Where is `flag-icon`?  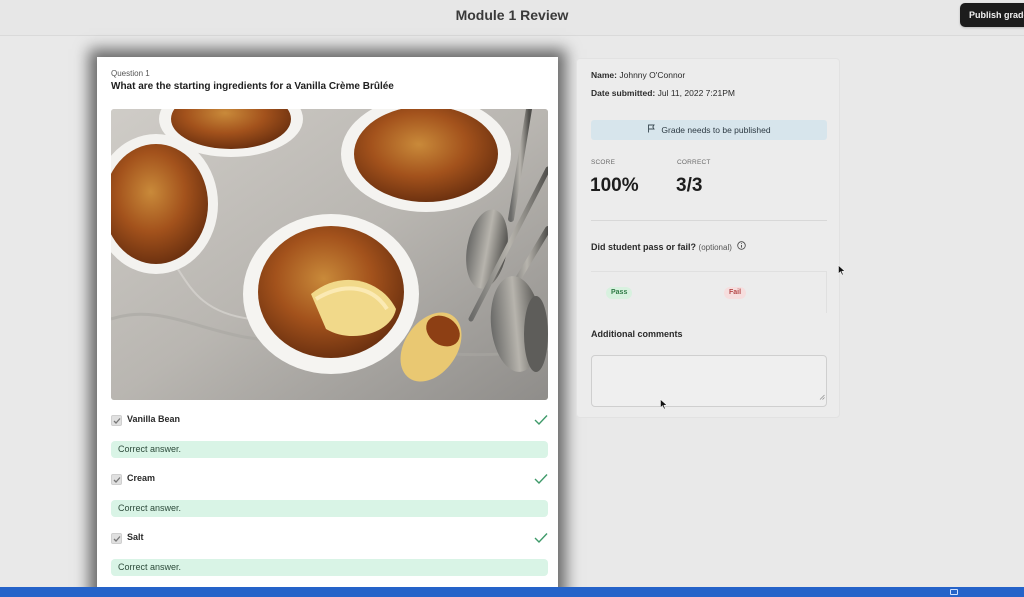 flag-icon is located at coordinates (651, 130).